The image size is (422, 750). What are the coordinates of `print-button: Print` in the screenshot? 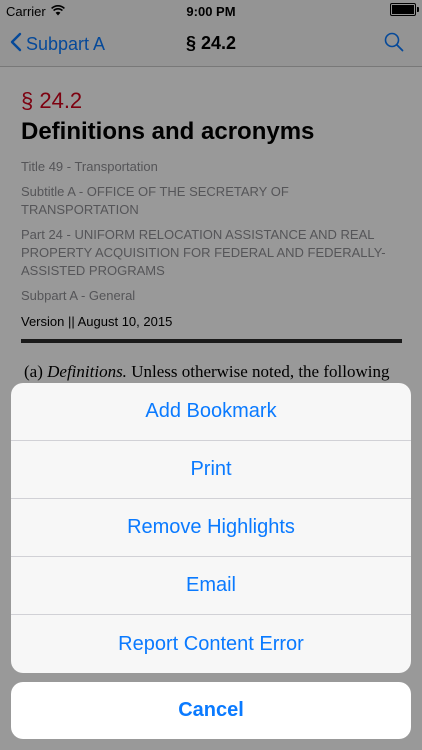 It's located at (211, 470).